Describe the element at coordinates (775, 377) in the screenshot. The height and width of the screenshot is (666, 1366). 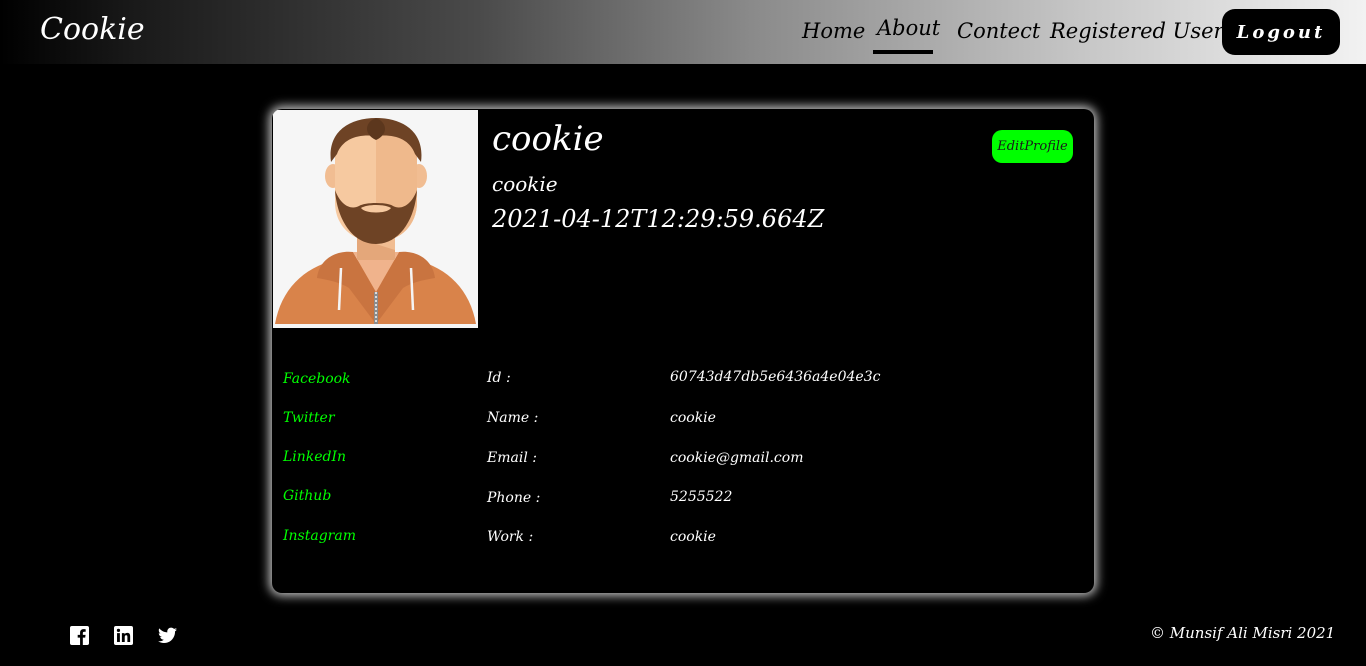
I see `detail-value-id: 60743d47db5e6436a4e04e3c` at that location.